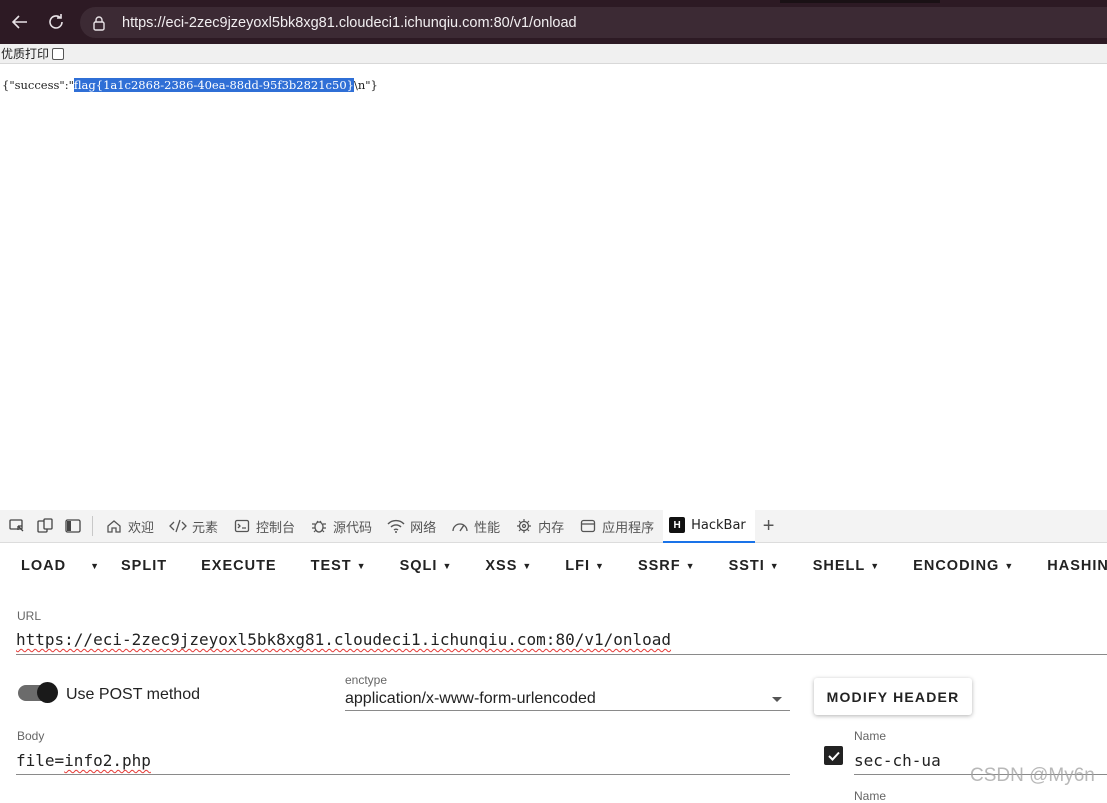  What do you see at coordinates (777, 699) in the screenshot?
I see `chevron-down-icon` at bounding box center [777, 699].